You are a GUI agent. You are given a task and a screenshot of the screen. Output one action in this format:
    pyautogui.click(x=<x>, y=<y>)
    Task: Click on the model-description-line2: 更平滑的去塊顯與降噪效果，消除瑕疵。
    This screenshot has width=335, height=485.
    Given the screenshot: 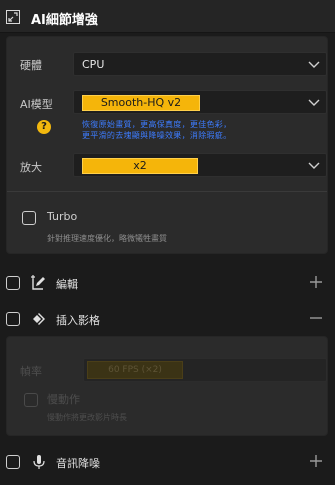 What is the action you would take?
    pyautogui.click(x=157, y=135)
    